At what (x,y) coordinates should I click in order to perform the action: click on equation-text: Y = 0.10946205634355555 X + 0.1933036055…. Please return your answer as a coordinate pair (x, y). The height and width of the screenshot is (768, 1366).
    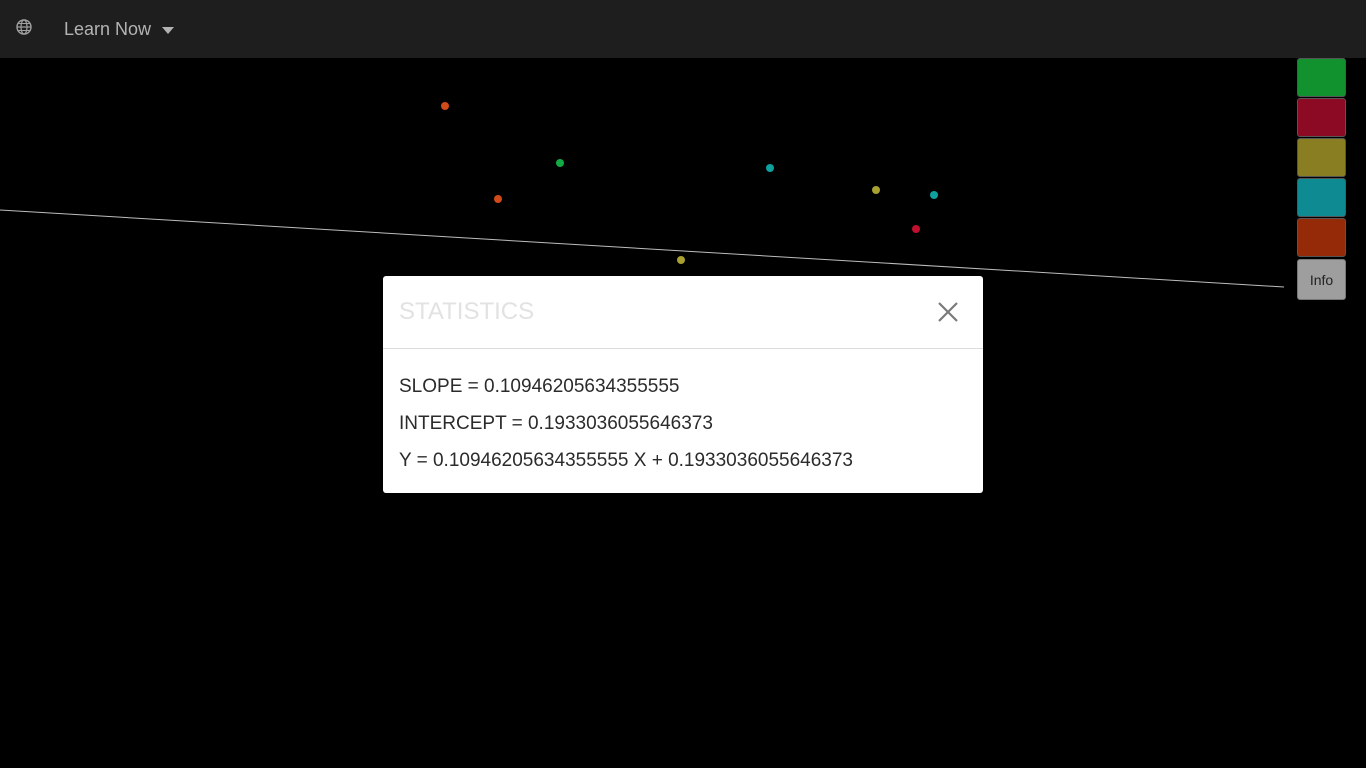
    Looking at the image, I should click on (626, 460).